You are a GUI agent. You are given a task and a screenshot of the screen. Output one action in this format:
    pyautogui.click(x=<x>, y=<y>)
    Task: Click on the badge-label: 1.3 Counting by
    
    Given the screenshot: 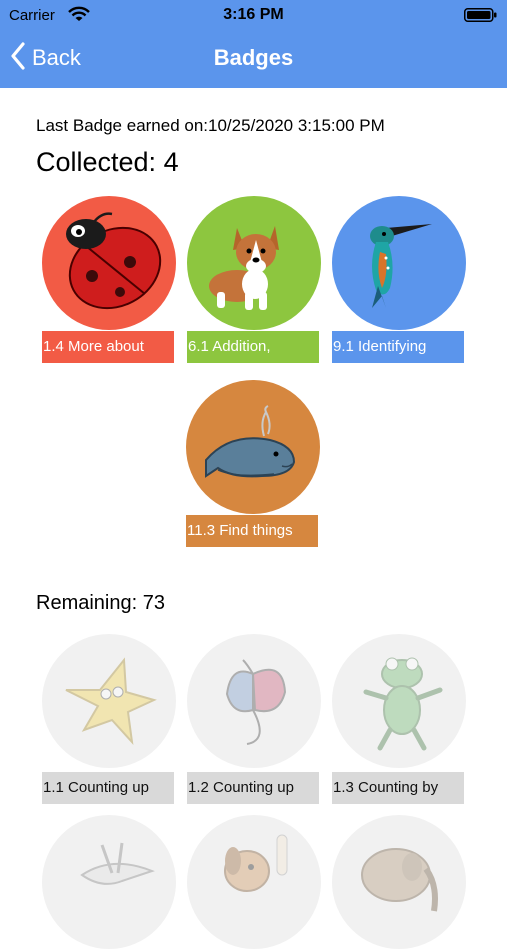 What is the action you would take?
    pyautogui.click(x=398, y=788)
    